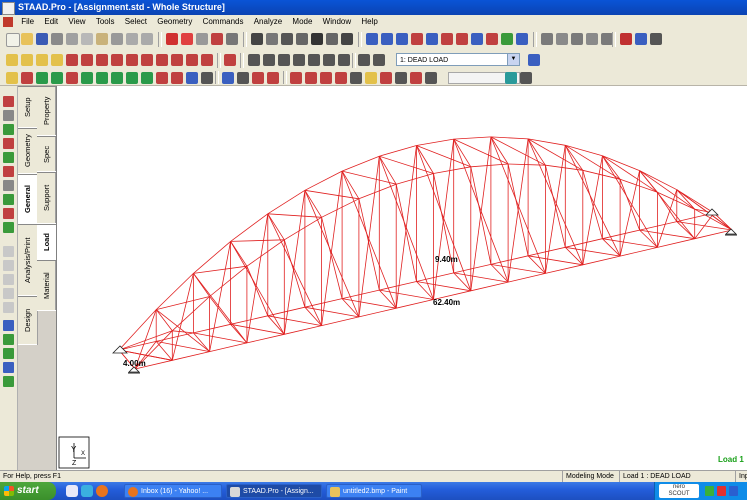 The height and width of the screenshot is (500, 747). I want to click on wand-icon, so click(416, 78).